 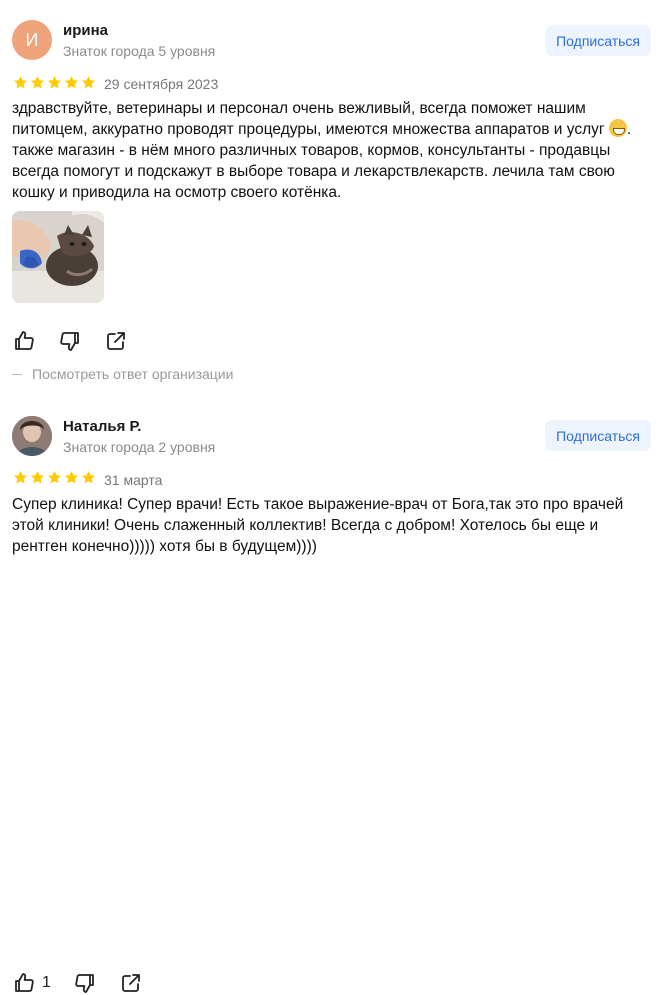 I want to click on avatar, so click(x=32, y=436).